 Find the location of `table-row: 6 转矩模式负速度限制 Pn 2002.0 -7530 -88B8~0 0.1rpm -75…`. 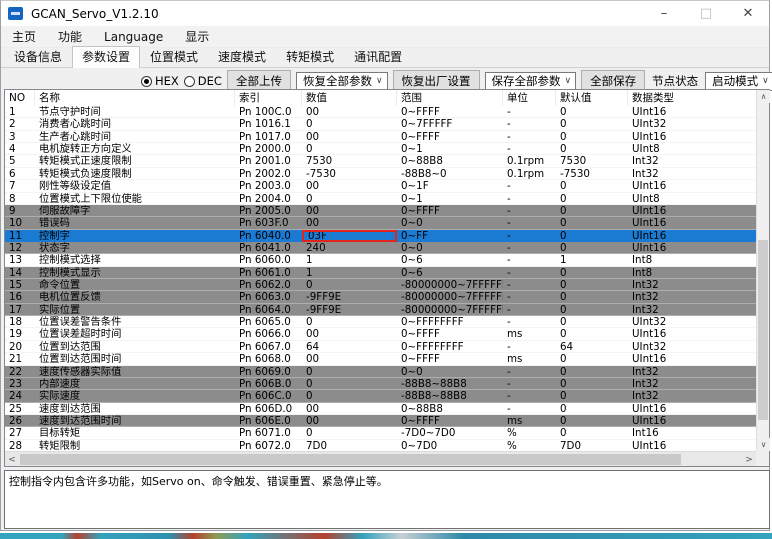

table-row: 6 转矩模式负速度限制 Pn 2002.0 -7530 -88B8~0 0.1rpm -75… is located at coordinates (380, 174).